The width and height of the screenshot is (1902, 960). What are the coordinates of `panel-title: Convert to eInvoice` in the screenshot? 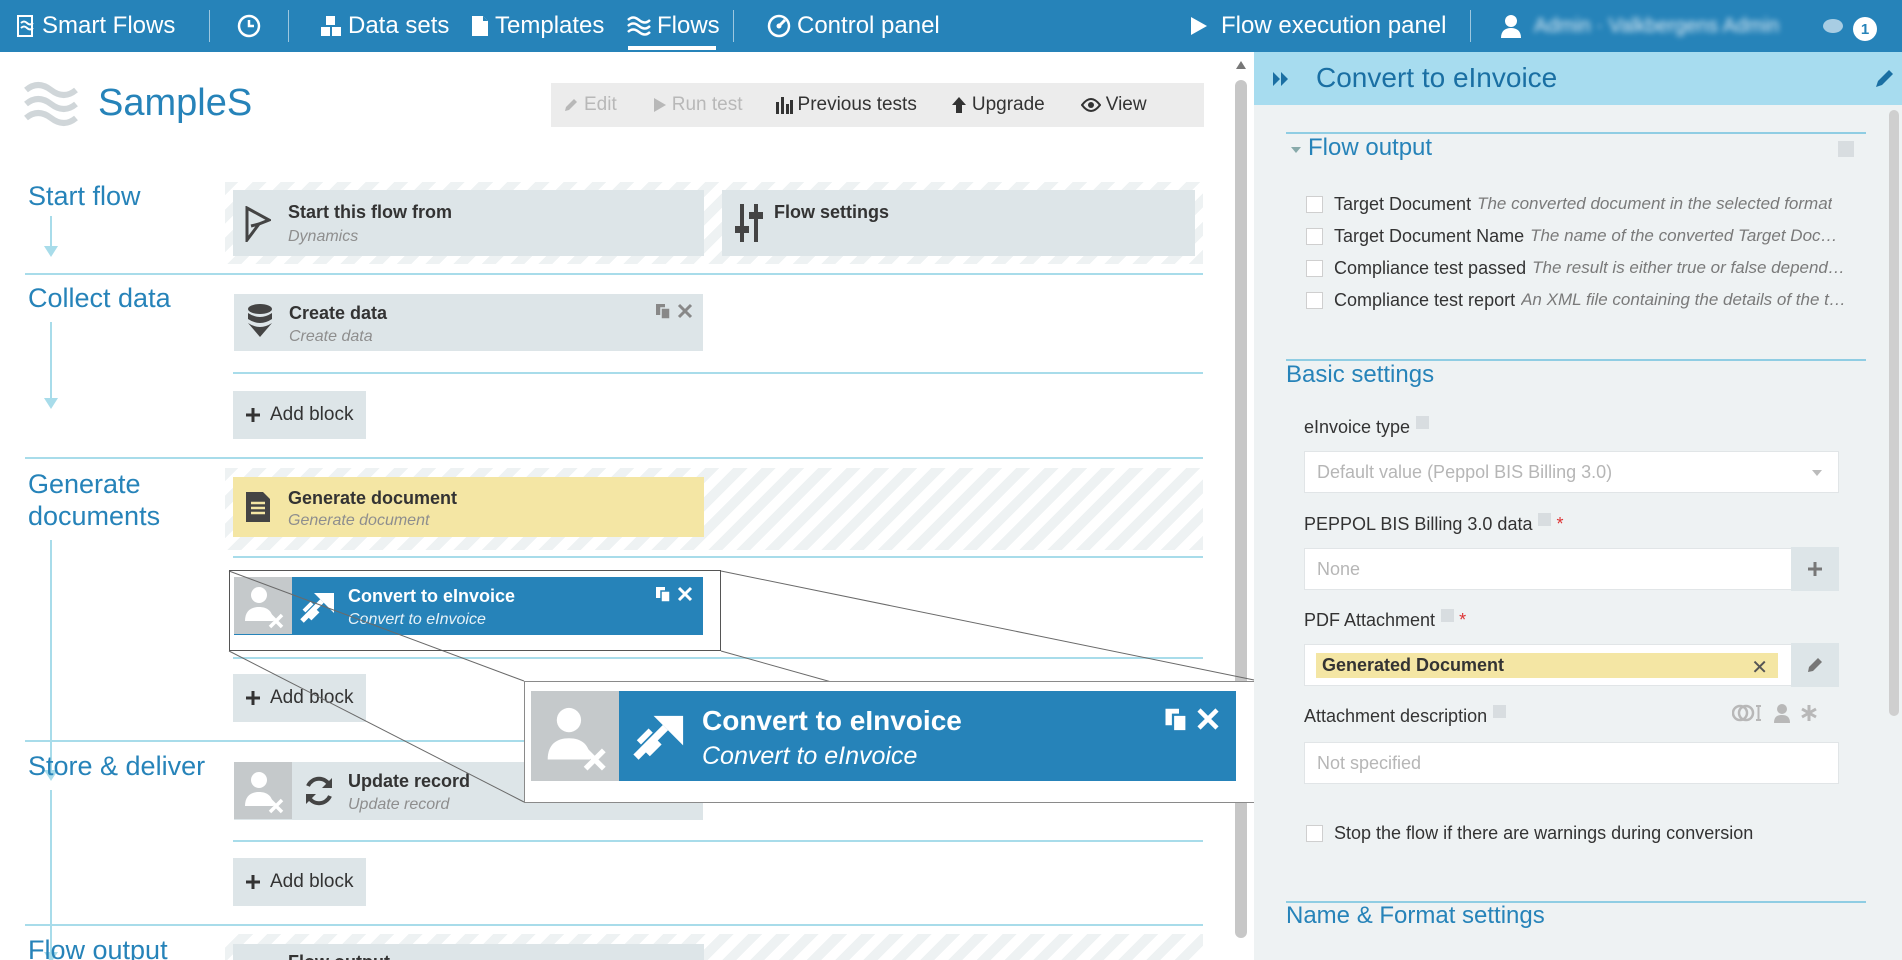 It's located at (1437, 77).